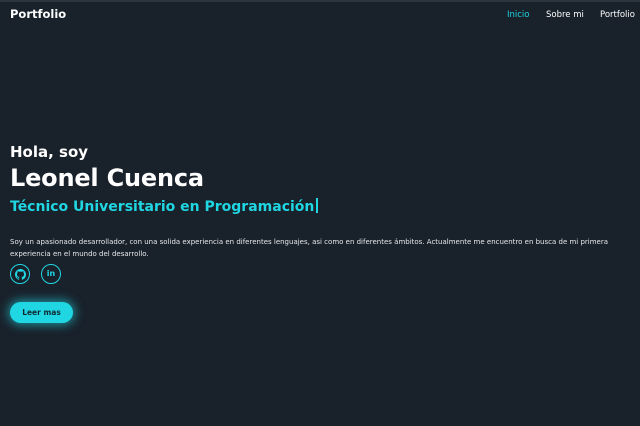 The width and height of the screenshot is (640, 426). I want to click on hero-role-text: Técnico Universitario en Programación, so click(162, 207).